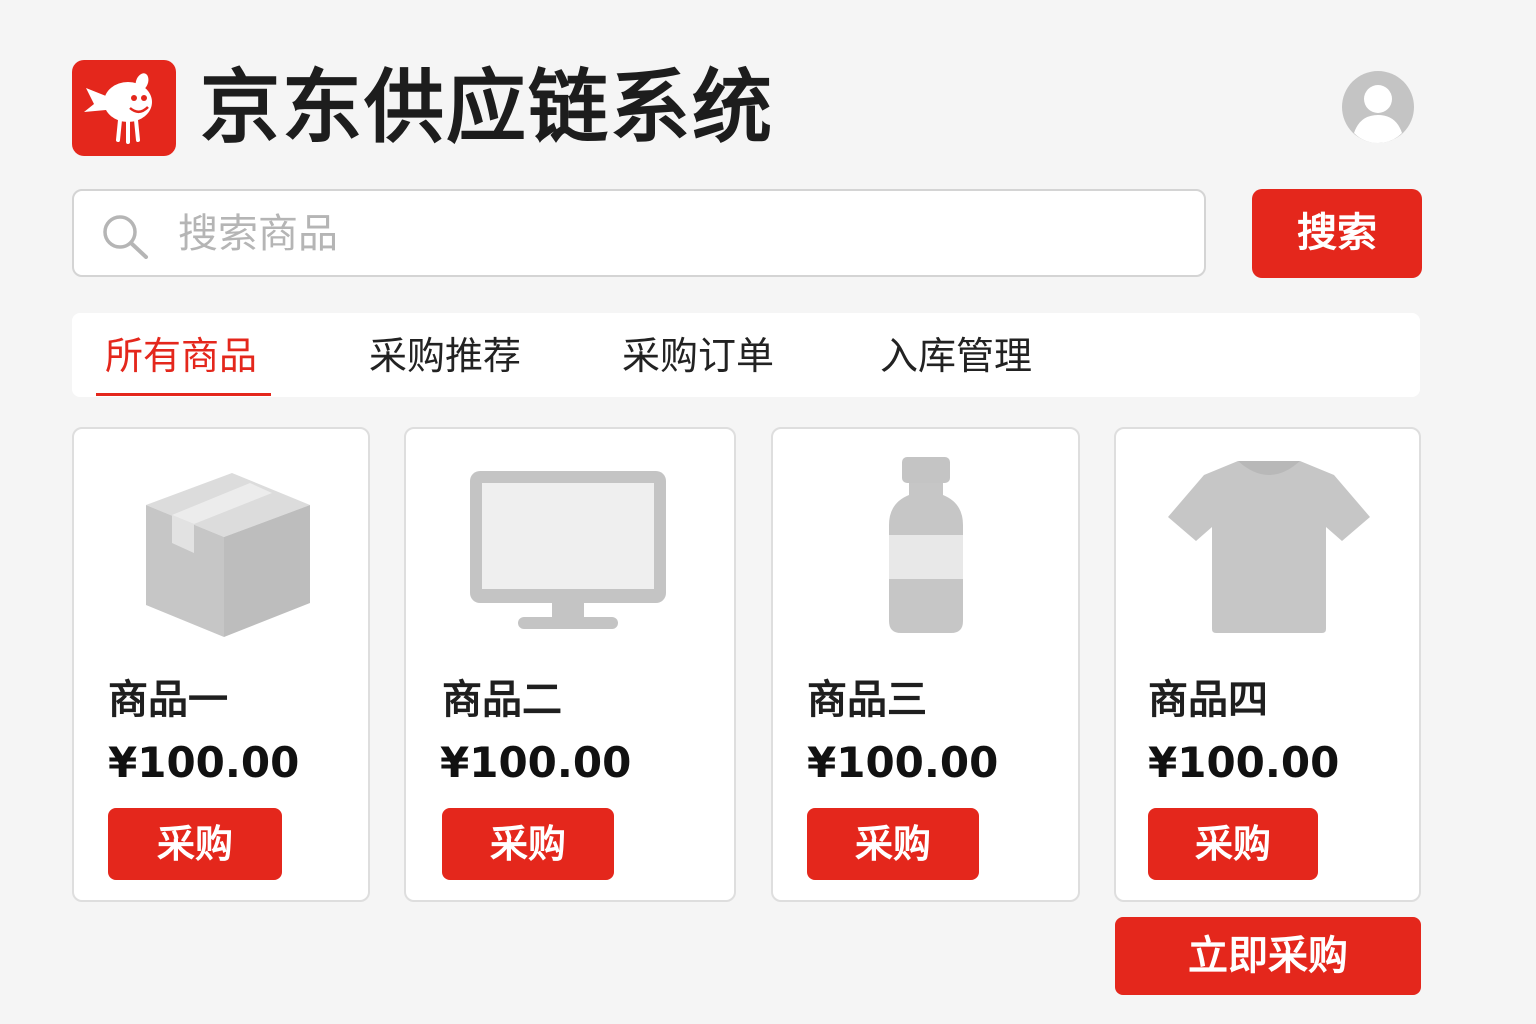 The image size is (1536, 1024). What do you see at coordinates (926, 545) in the screenshot?
I see `bottle-icon` at bounding box center [926, 545].